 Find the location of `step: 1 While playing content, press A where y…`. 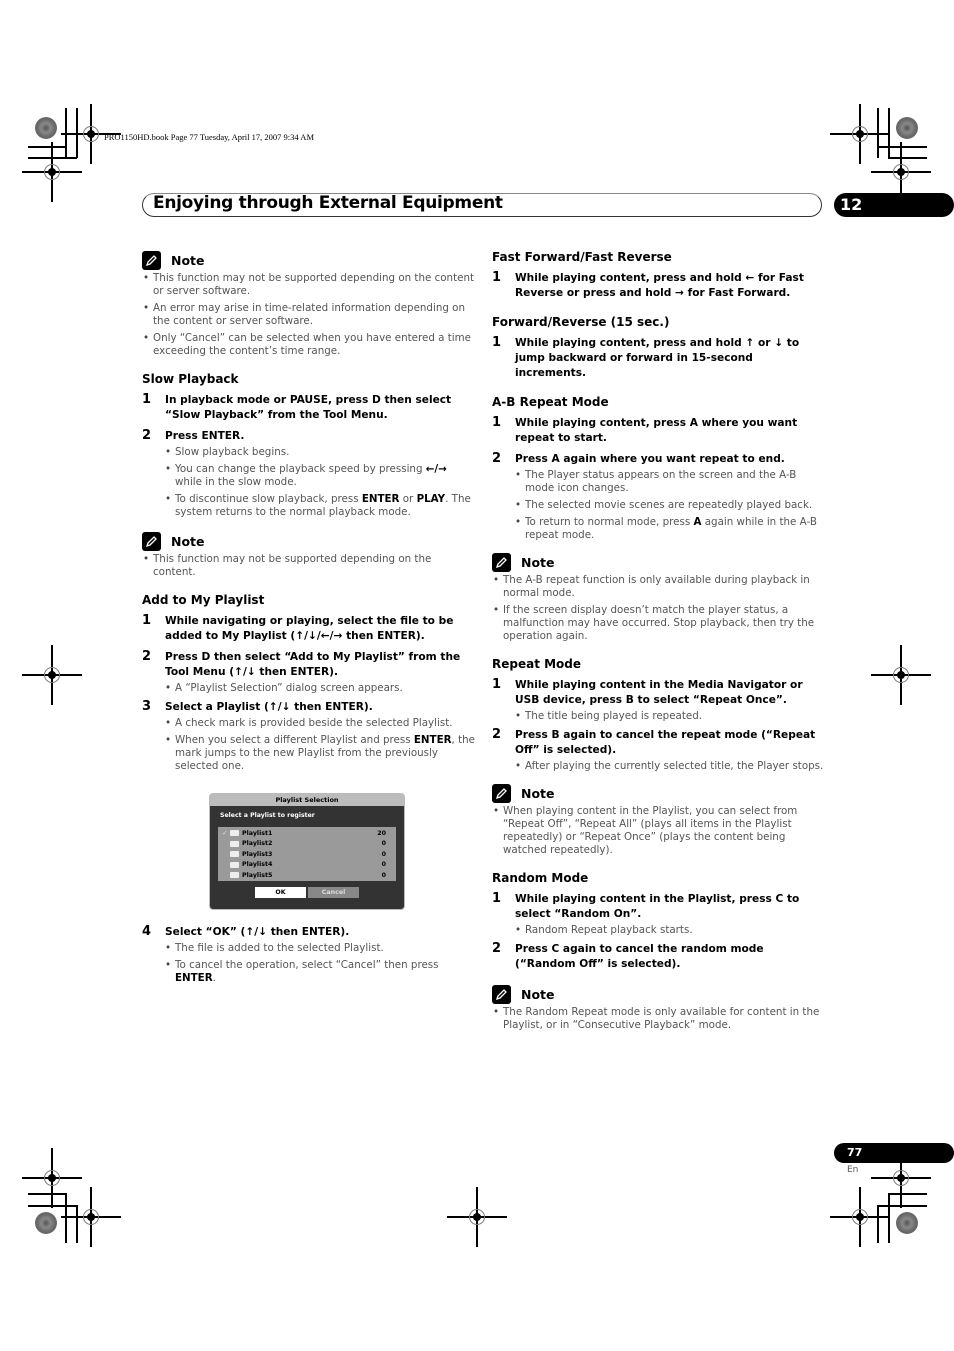

step: 1 While playing content, press A where y… is located at coordinates (659, 430).